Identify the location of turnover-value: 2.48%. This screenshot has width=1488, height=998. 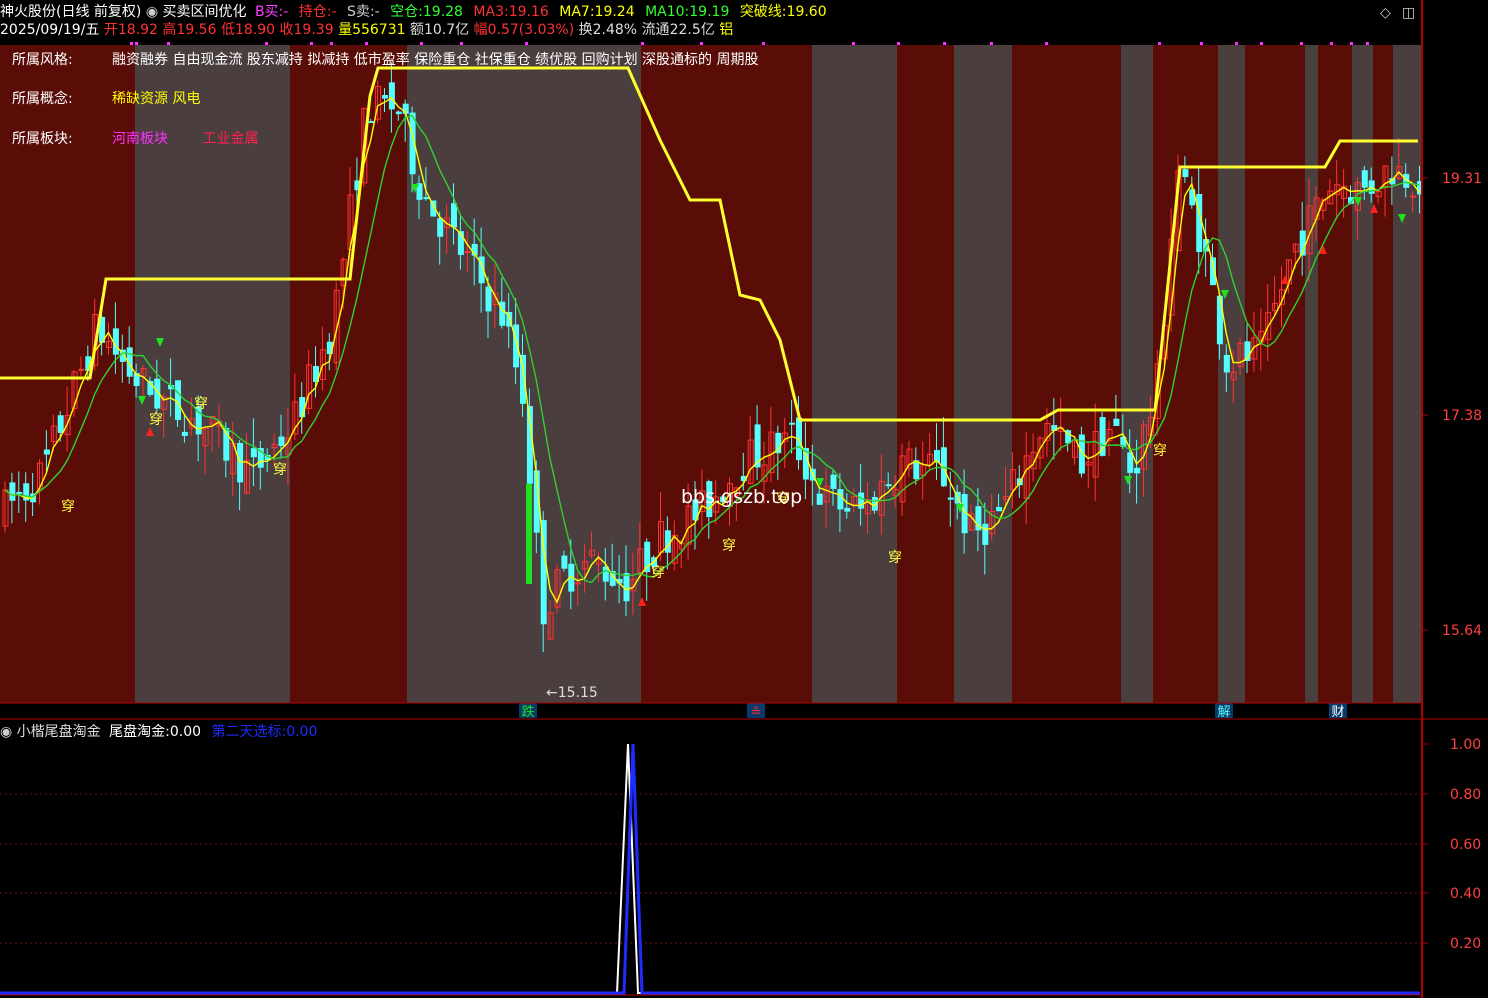
(615, 30).